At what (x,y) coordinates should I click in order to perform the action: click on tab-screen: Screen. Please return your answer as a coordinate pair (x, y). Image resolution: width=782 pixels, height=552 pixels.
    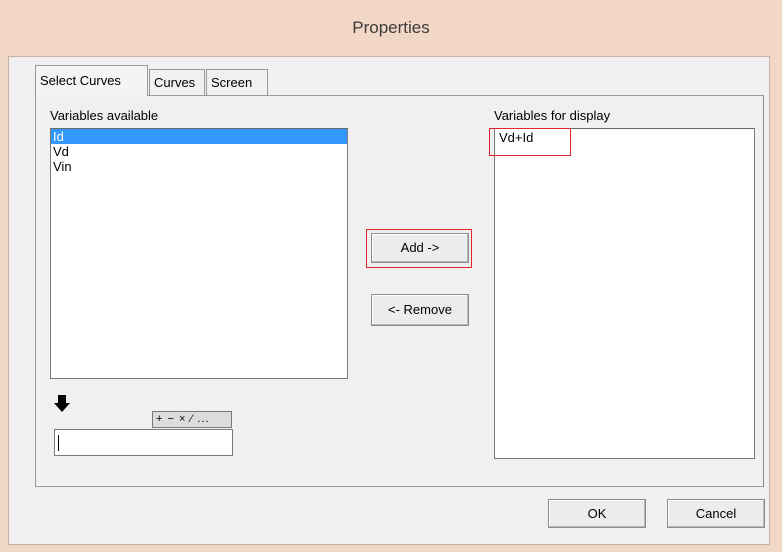
    Looking at the image, I should click on (237, 82).